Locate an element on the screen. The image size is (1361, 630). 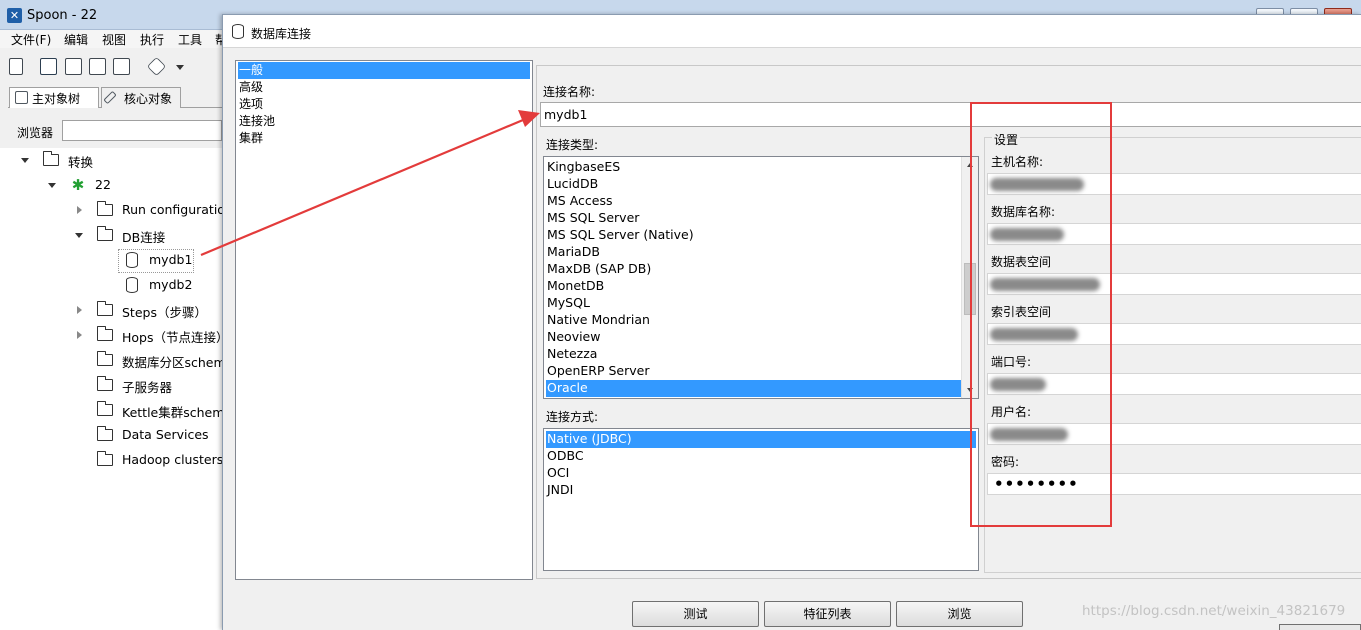
layers-icon is located at coordinates (156, 66).